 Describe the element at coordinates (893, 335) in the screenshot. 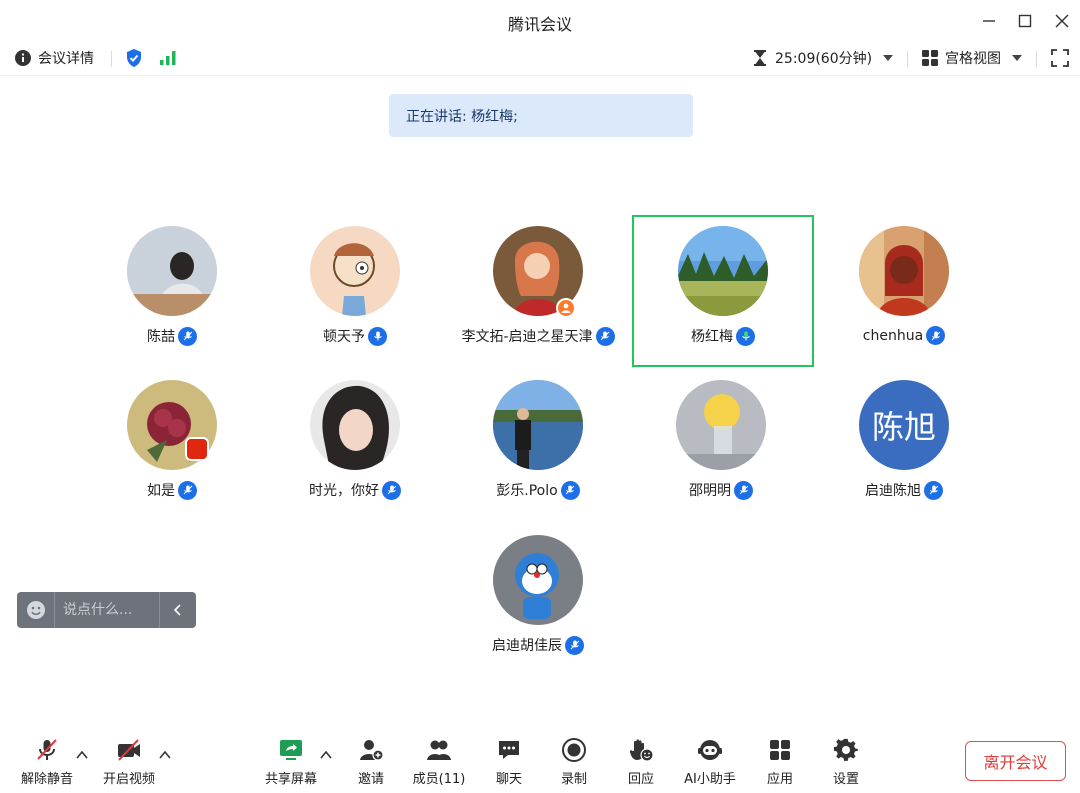

I see `participant-name: chenhua` at that location.